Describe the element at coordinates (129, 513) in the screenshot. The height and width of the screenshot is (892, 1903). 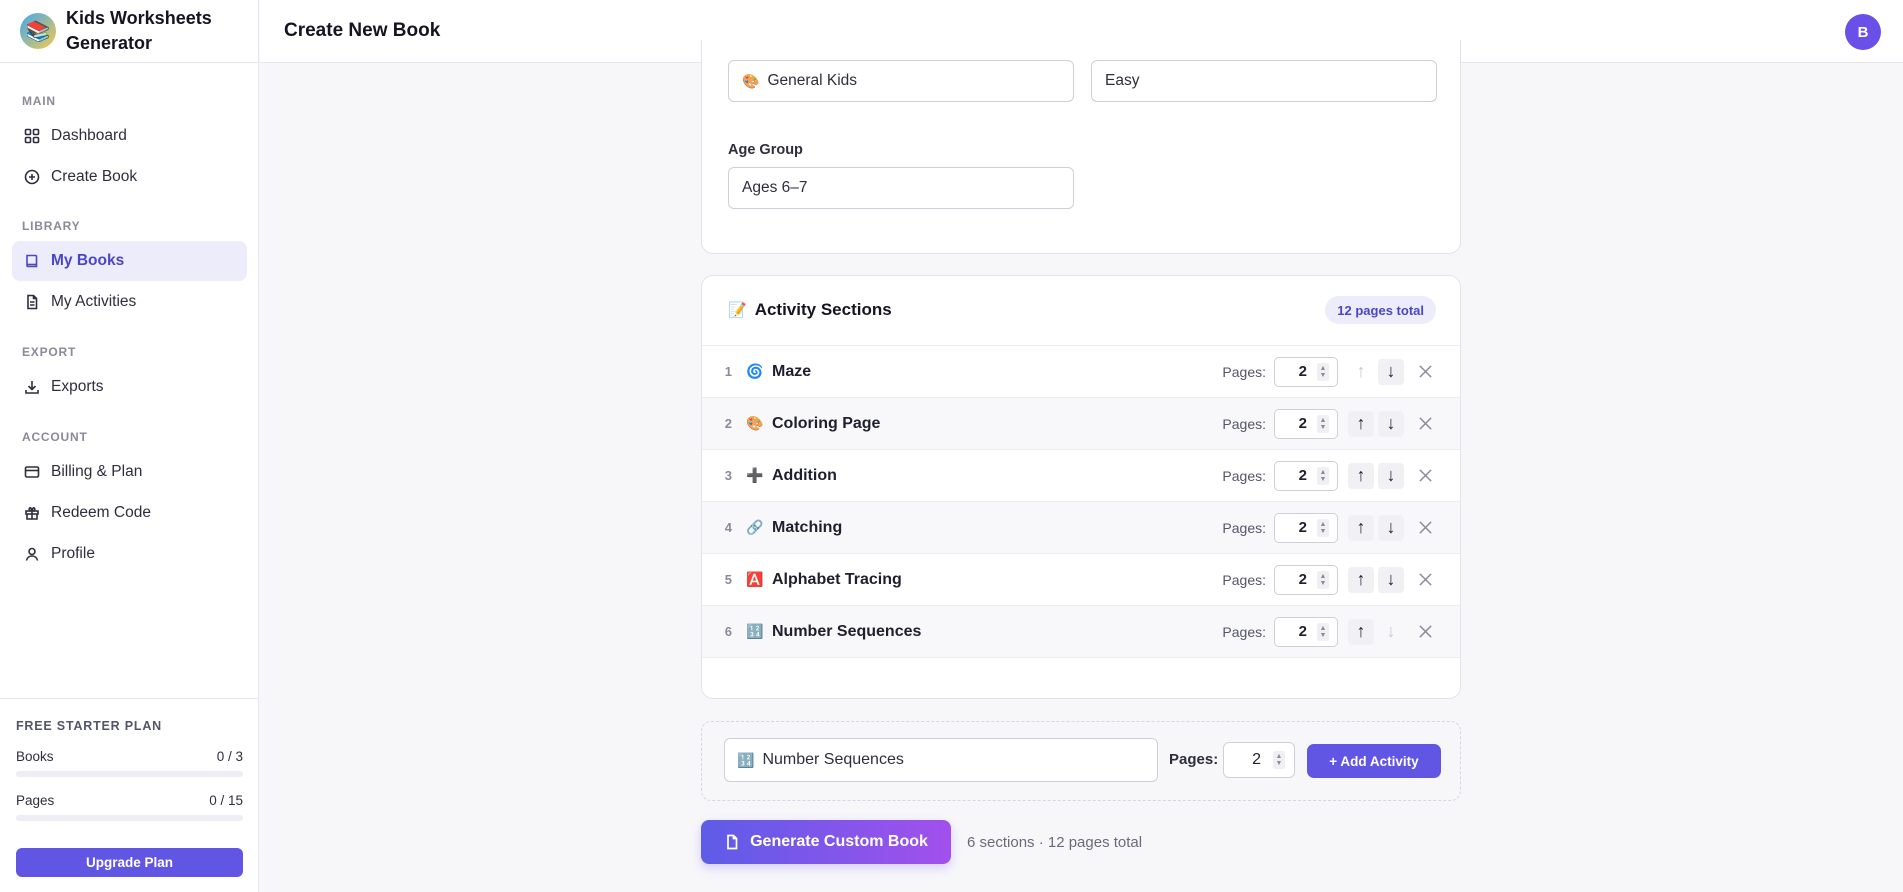
I see `sidebar-item-redeem-code: Redeem Code` at that location.